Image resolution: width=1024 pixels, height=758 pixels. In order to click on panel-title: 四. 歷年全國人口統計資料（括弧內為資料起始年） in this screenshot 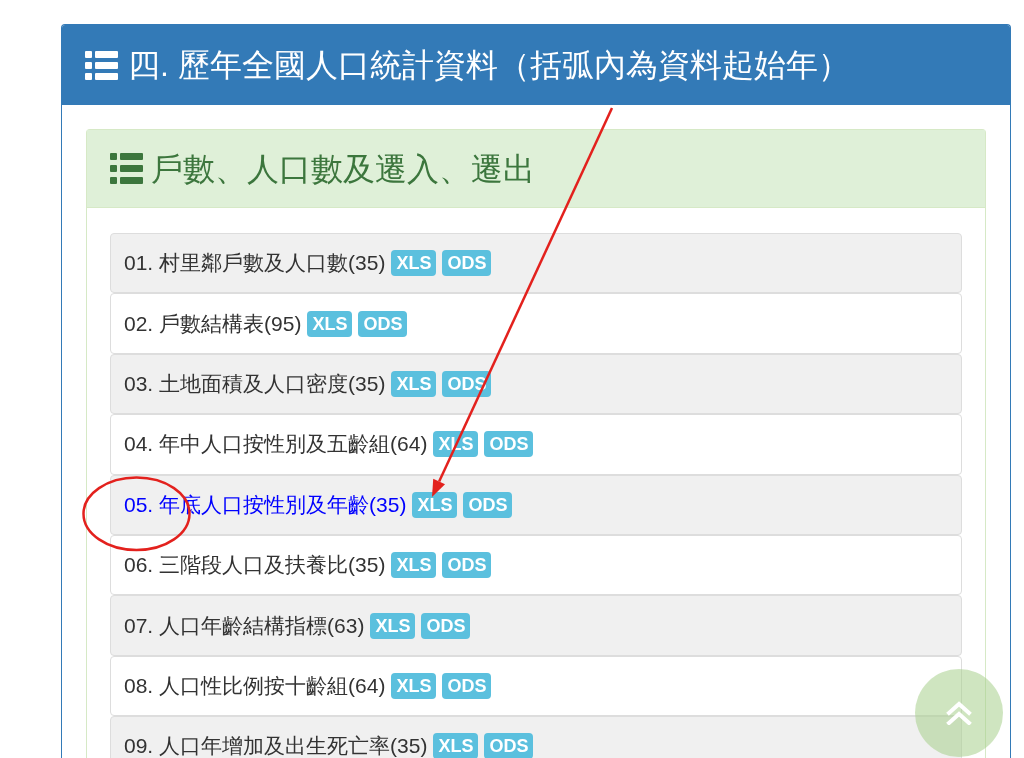, I will do `click(489, 65)`.